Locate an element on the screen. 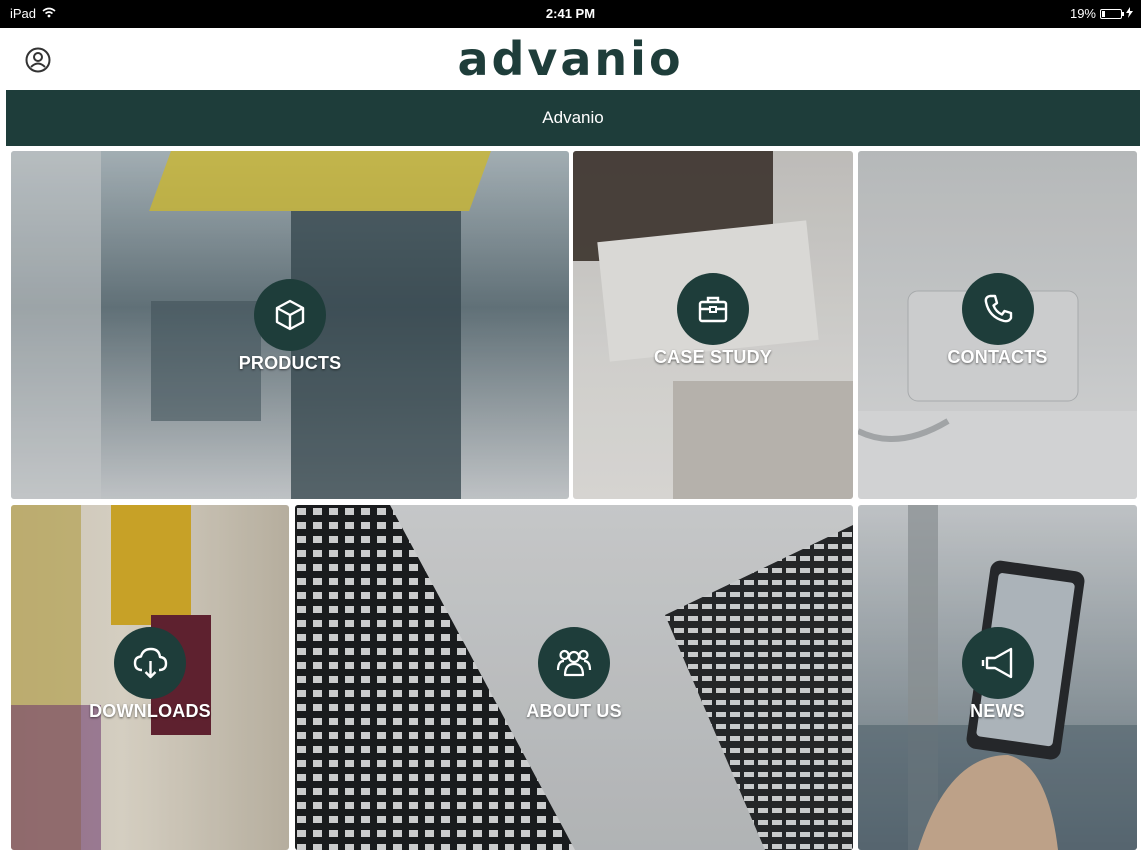 The height and width of the screenshot is (850, 1141). tile-news: NEWS is located at coordinates (997, 677).